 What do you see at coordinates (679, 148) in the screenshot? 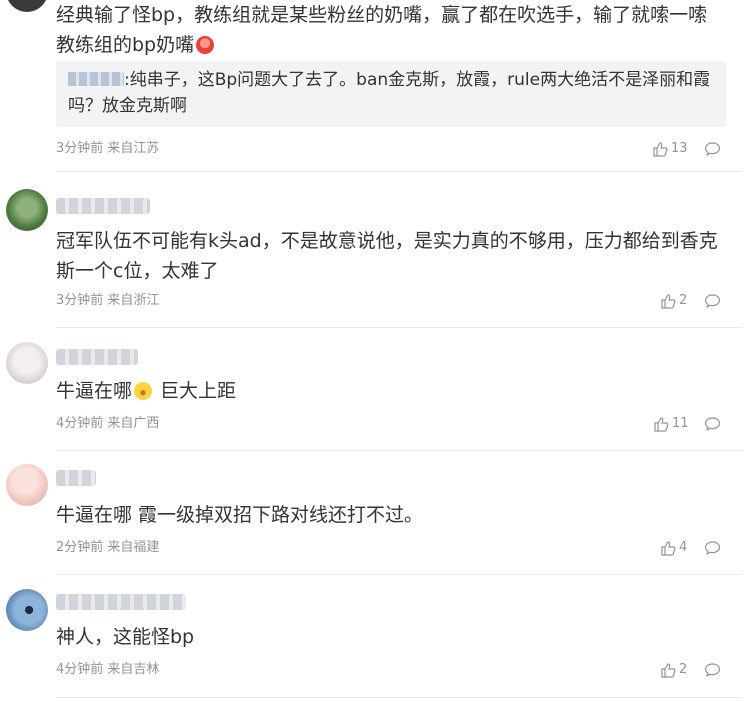
I see `like-count: 13` at bounding box center [679, 148].